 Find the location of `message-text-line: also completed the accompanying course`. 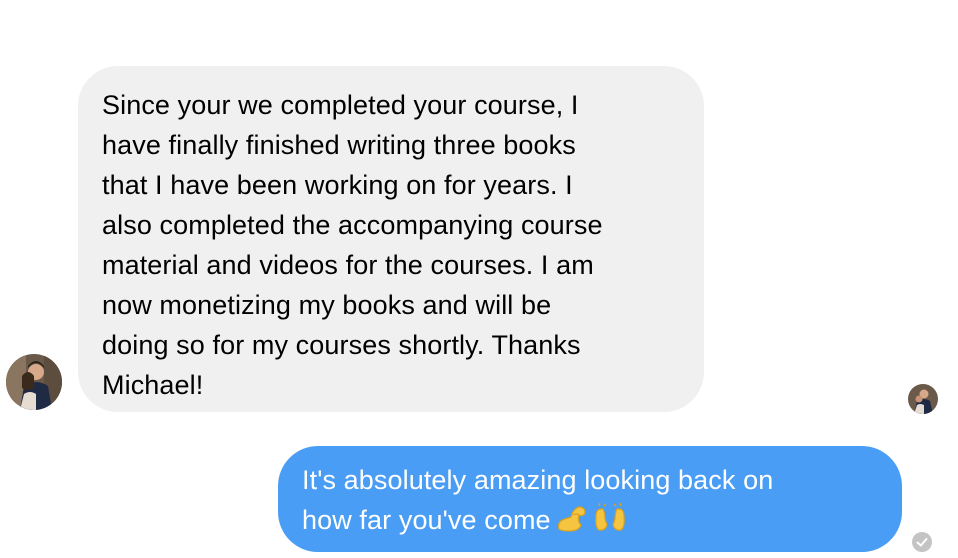

message-text-line: also completed the accompanying course is located at coordinates (352, 225).